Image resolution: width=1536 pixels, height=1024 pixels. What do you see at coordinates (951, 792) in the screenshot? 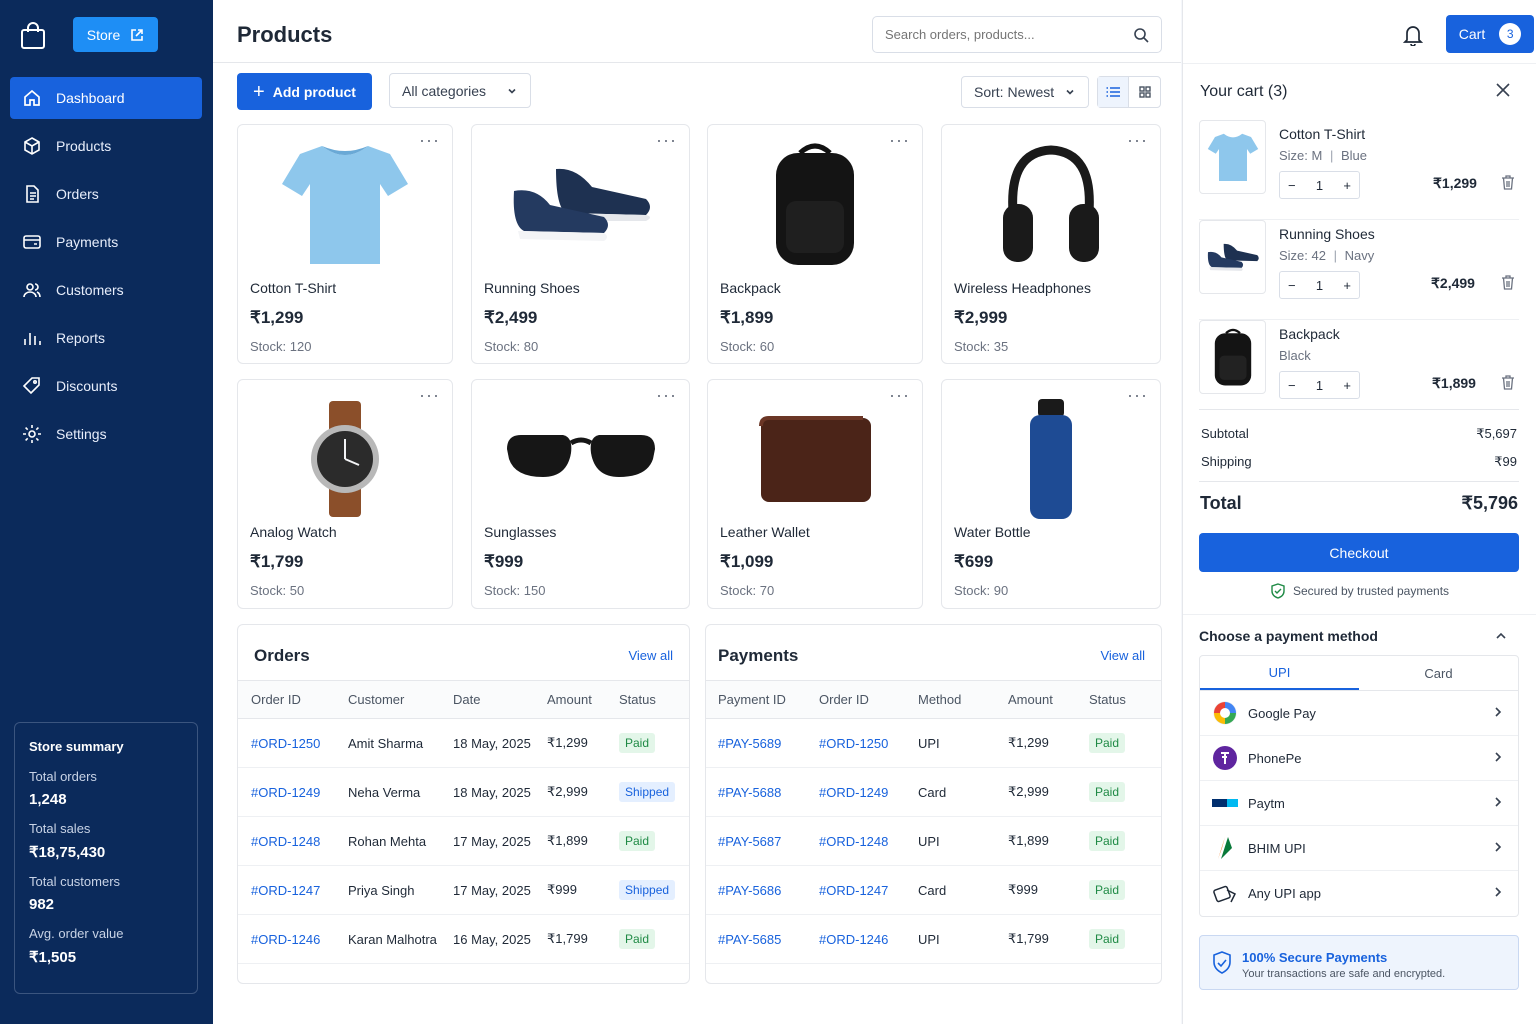
I see `payment-method: Card` at bounding box center [951, 792].